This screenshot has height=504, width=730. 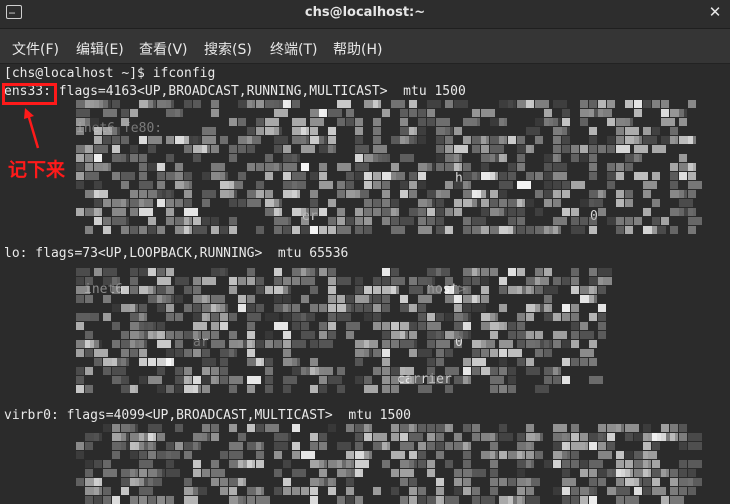 What do you see at coordinates (715, 12) in the screenshot?
I see `close-icon: ✕` at bounding box center [715, 12].